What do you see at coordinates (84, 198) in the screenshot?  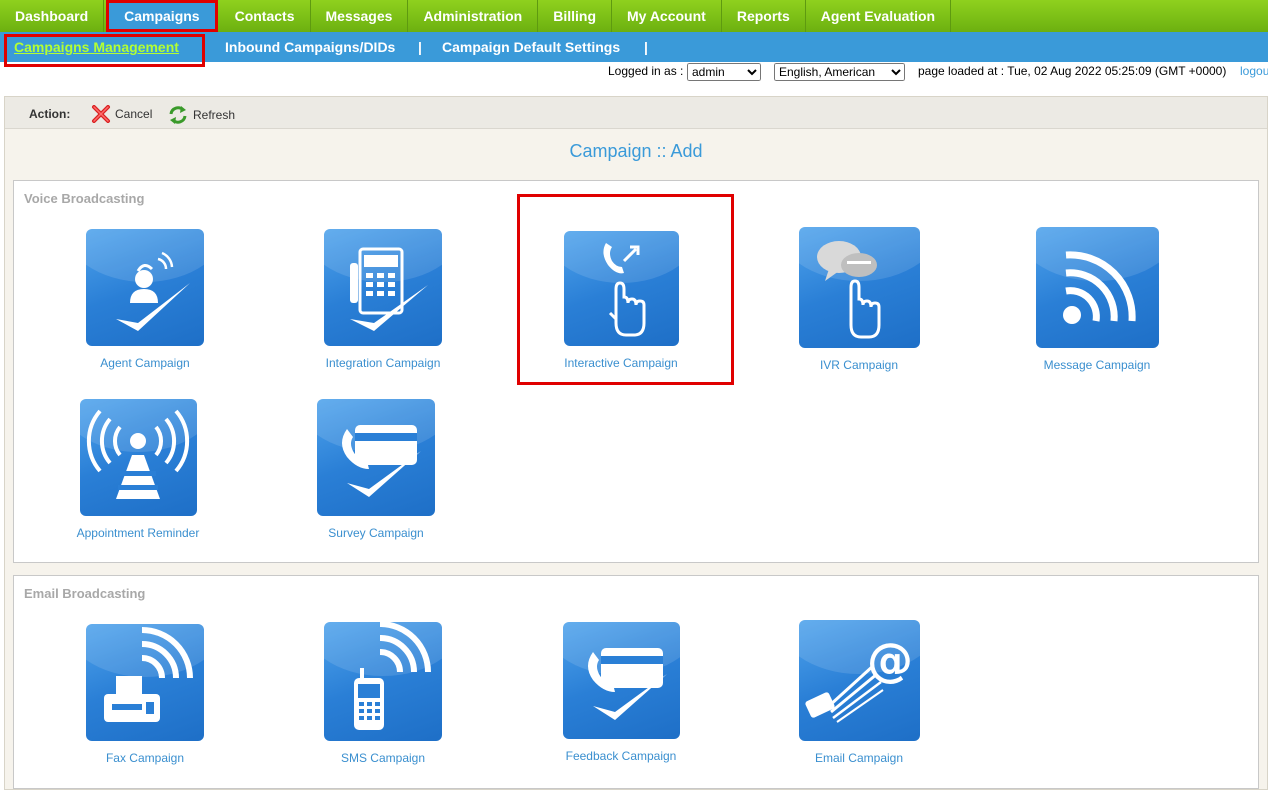 I see `section-title: Voice Broadcasting` at bounding box center [84, 198].